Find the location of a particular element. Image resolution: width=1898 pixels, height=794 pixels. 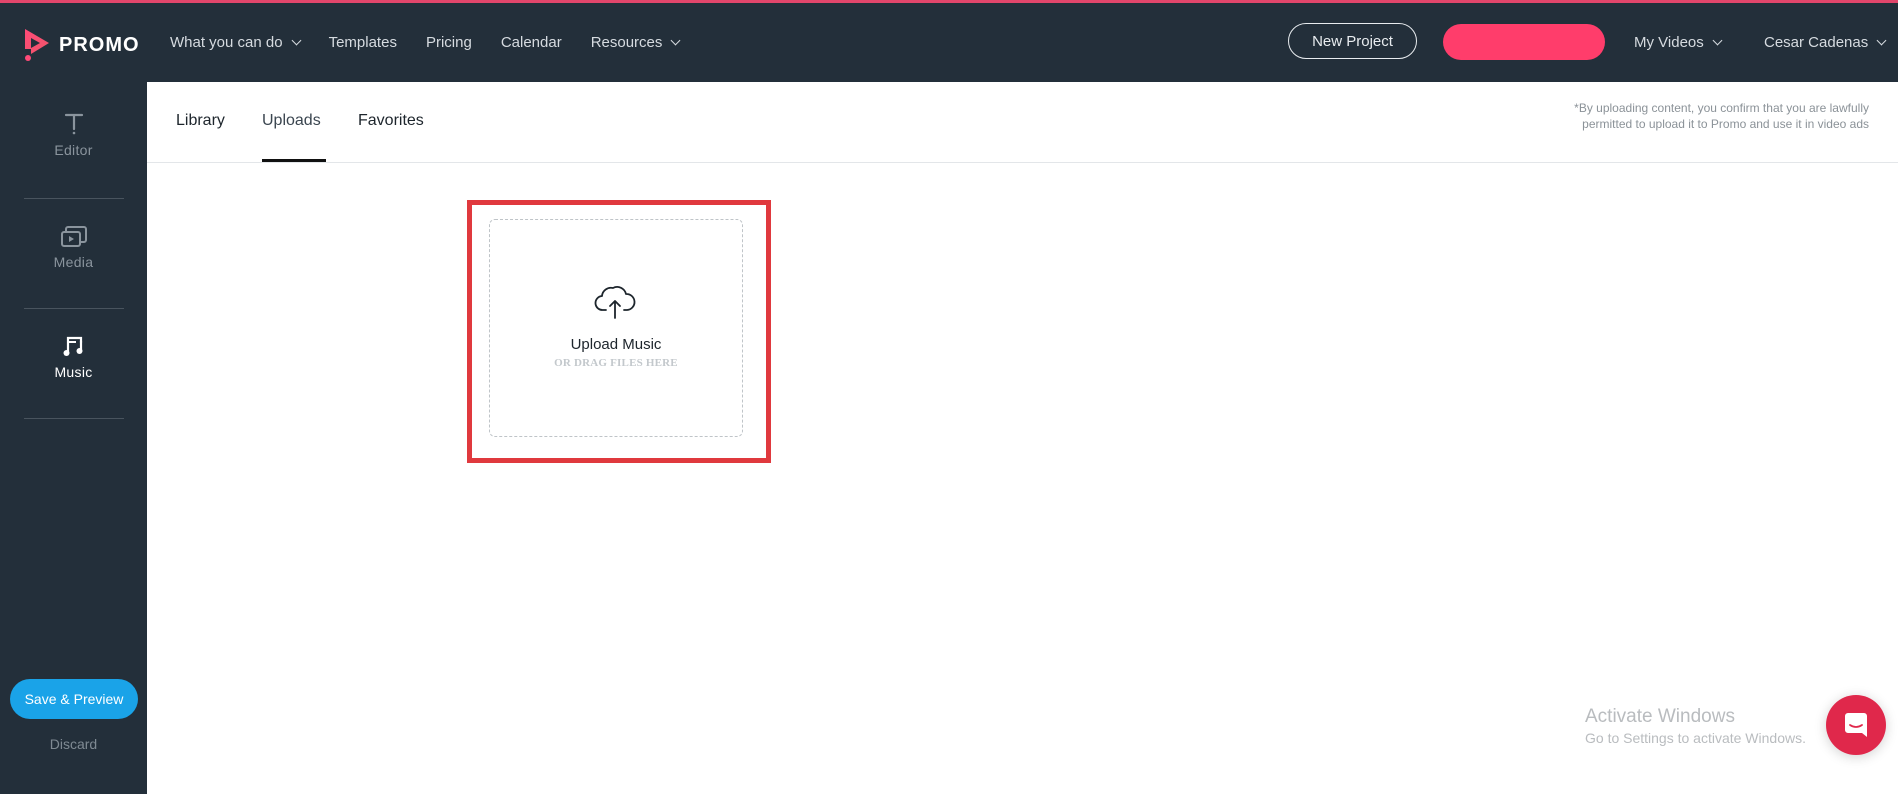

tab-favorites: Favorites is located at coordinates (391, 121).